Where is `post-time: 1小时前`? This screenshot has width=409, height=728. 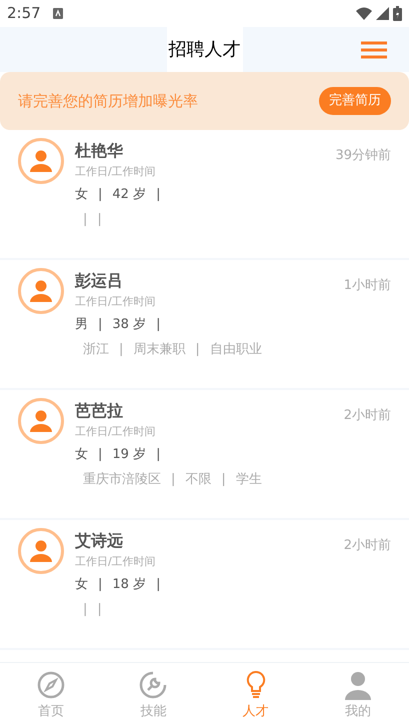 post-time: 1小时前 is located at coordinates (367, 286).